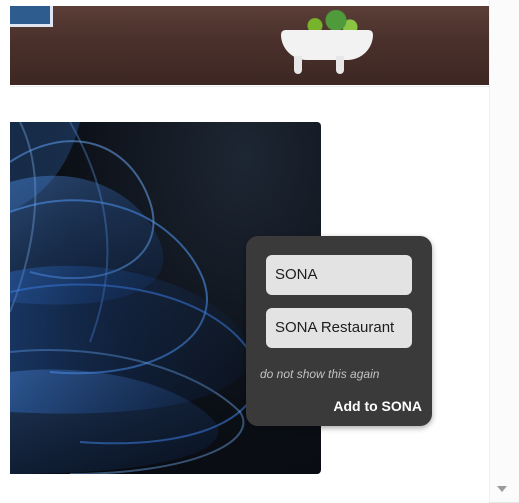 The width and height of the screenshot is (519, 503). What do you see at coordinates (339, 328) in the screenshot?
I see `option-sona-restaurant: SONA Restaurant` at bounding box center [339, 328].